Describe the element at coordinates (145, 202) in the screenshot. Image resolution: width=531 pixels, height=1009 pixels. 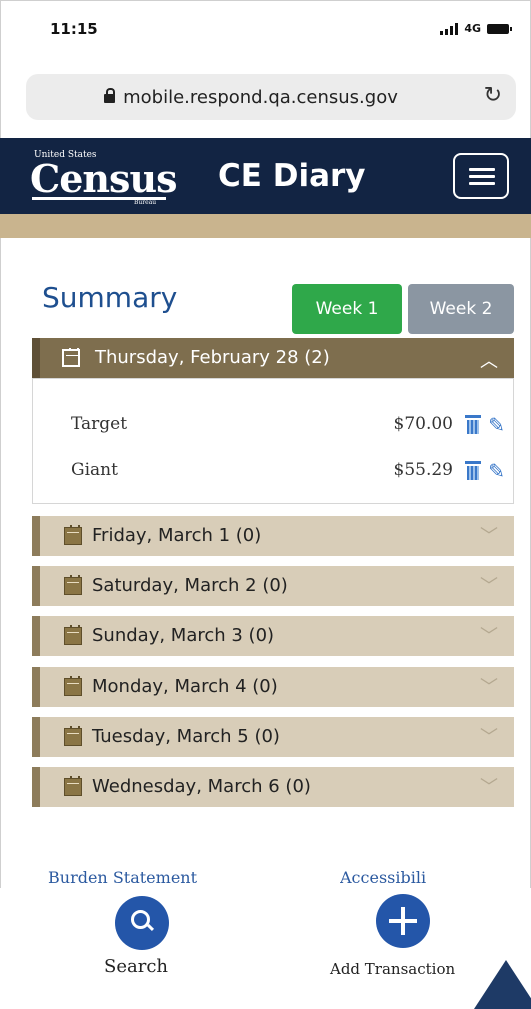
I see `logo-bottom-text: Bureau` at that location.